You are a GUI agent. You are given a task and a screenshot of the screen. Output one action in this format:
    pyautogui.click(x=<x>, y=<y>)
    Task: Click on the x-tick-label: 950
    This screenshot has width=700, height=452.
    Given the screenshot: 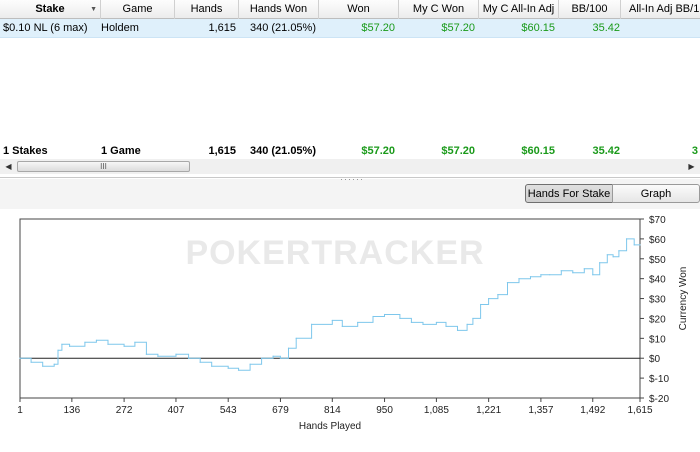 What is the action you would take?
    pyautogui.click(x=384, y=410)
    